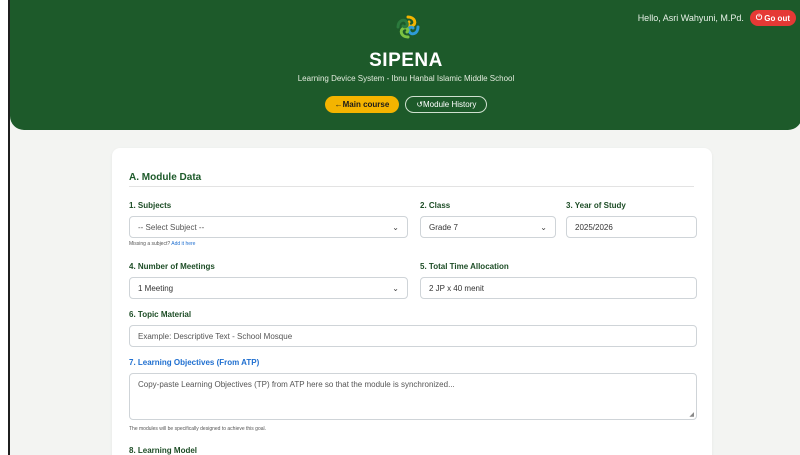  Describe the element at coordinates (558, 288) in the screenshot. I see `time-allocation-input: 2 JP x 40 menit` at that location.